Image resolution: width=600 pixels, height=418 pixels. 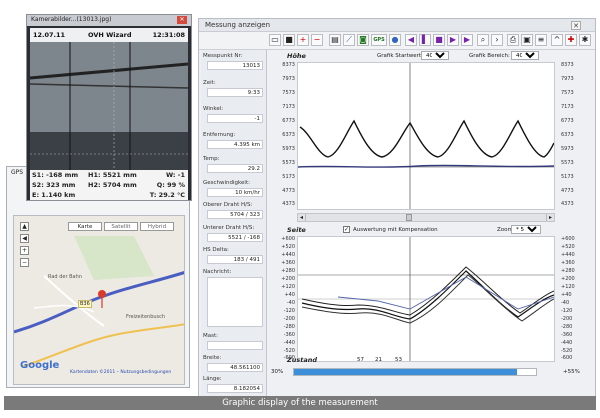 What do you see at coordinates (217, 272) in the screenshot?
I see `field-label: Nachricht:` at bounding box center [217, 272].